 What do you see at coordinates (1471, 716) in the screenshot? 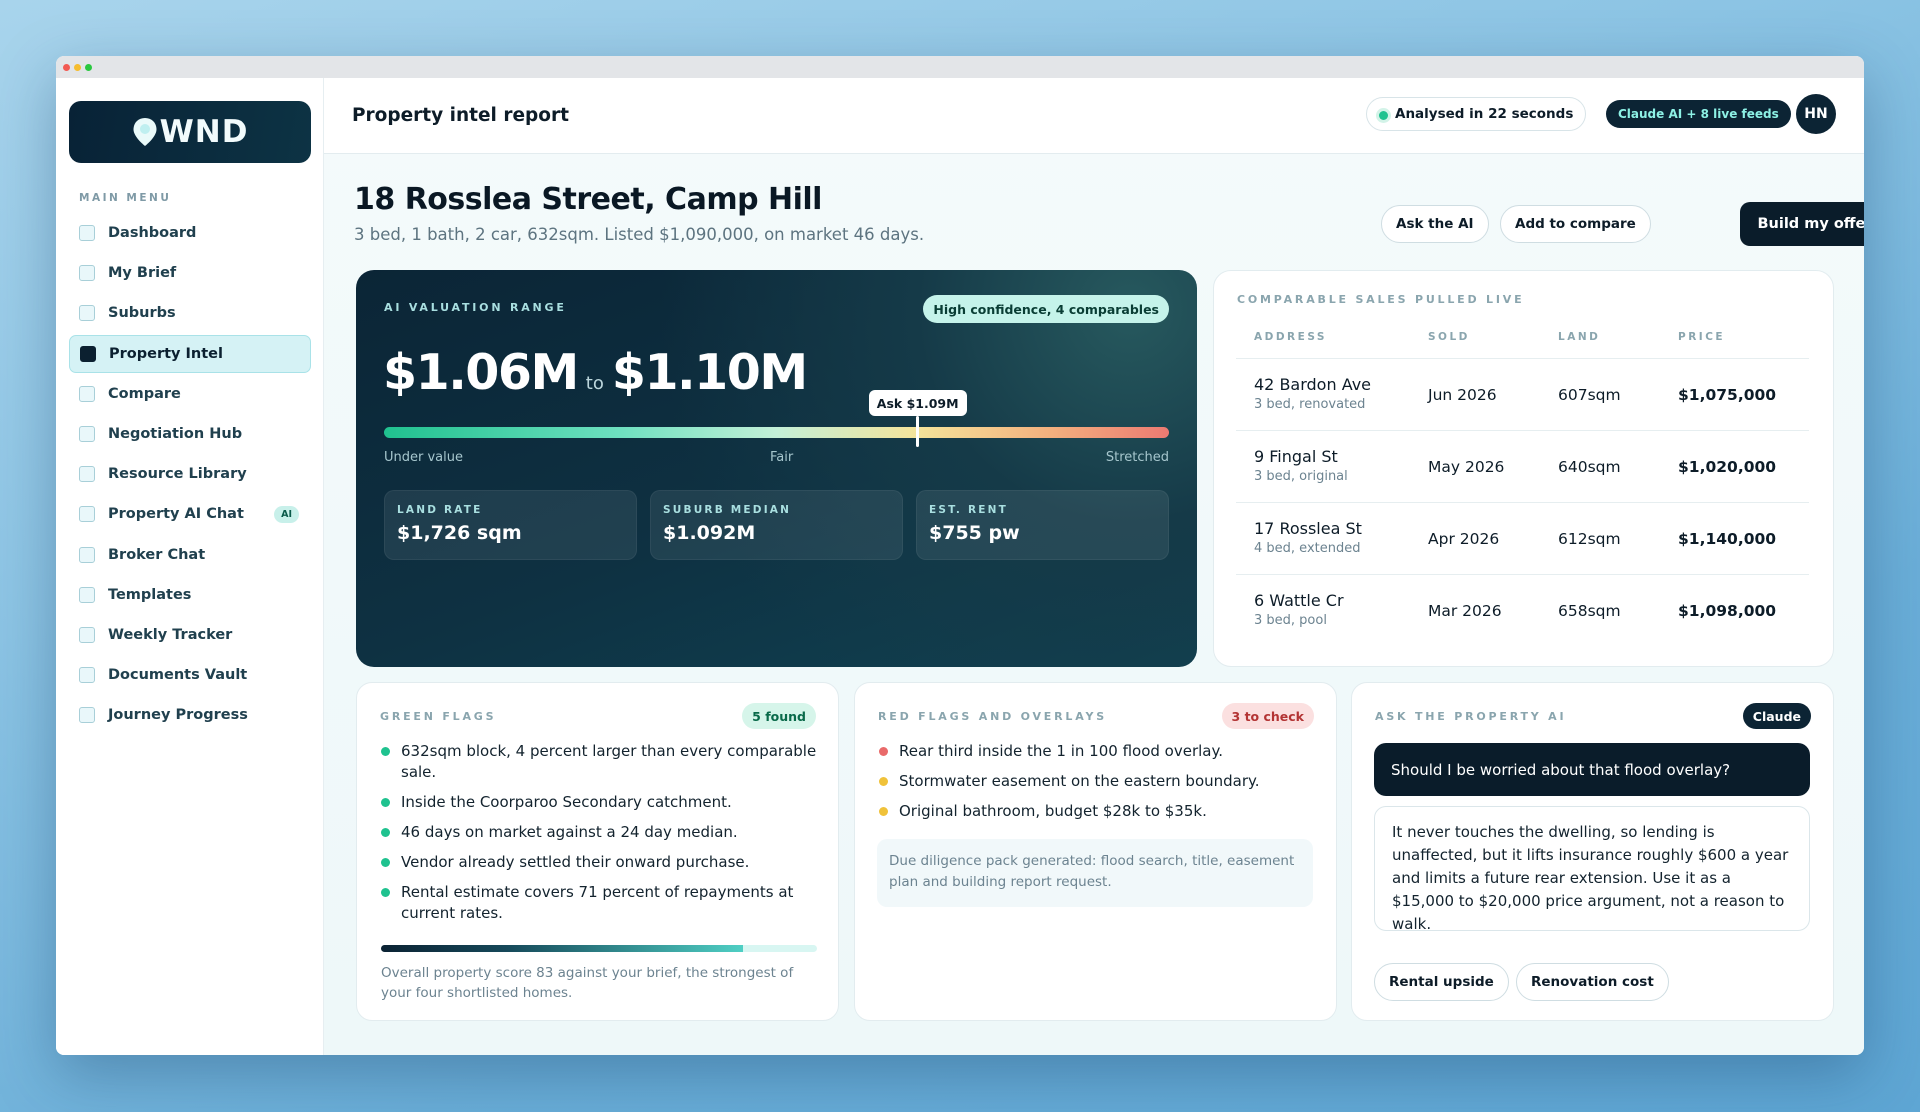
I see `ask-ai-label: ASK THE PROPERTY AI` at bounding box center [1471, 716].